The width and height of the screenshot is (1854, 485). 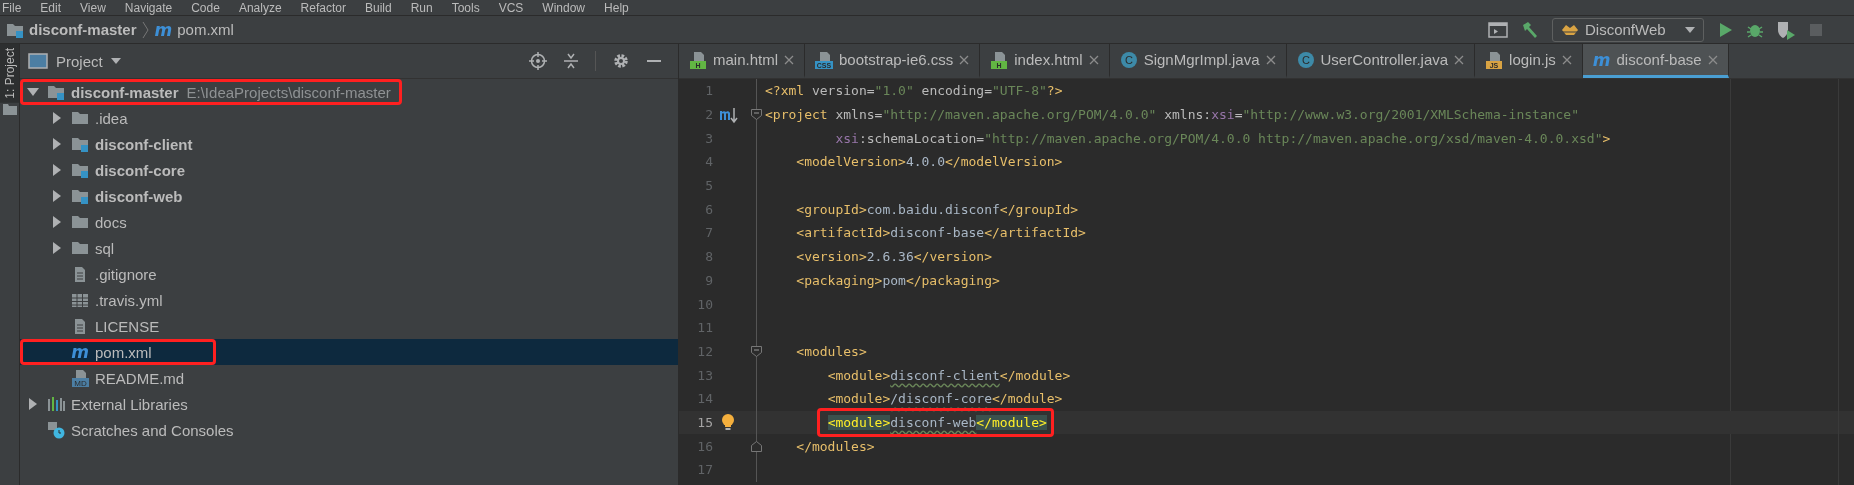 What do you see at coordinates (1786, 29) in the screenshot?
I see `shield-run-icon` at bounding box center [1786, 29].